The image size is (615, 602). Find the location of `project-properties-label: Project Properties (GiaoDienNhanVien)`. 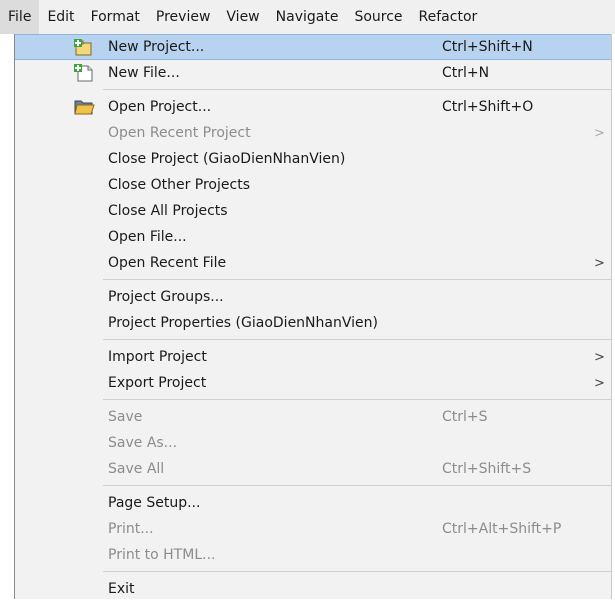

project-properties-label: Project Properties (GiaoDienNhanVien) is located at coordinates (243, 323).